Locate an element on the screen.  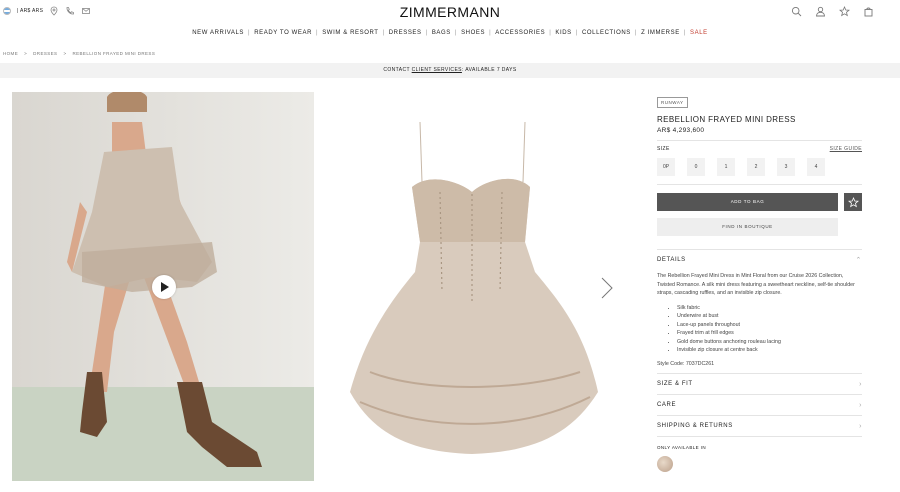
play-video-button is located at coordinates (164, 287).